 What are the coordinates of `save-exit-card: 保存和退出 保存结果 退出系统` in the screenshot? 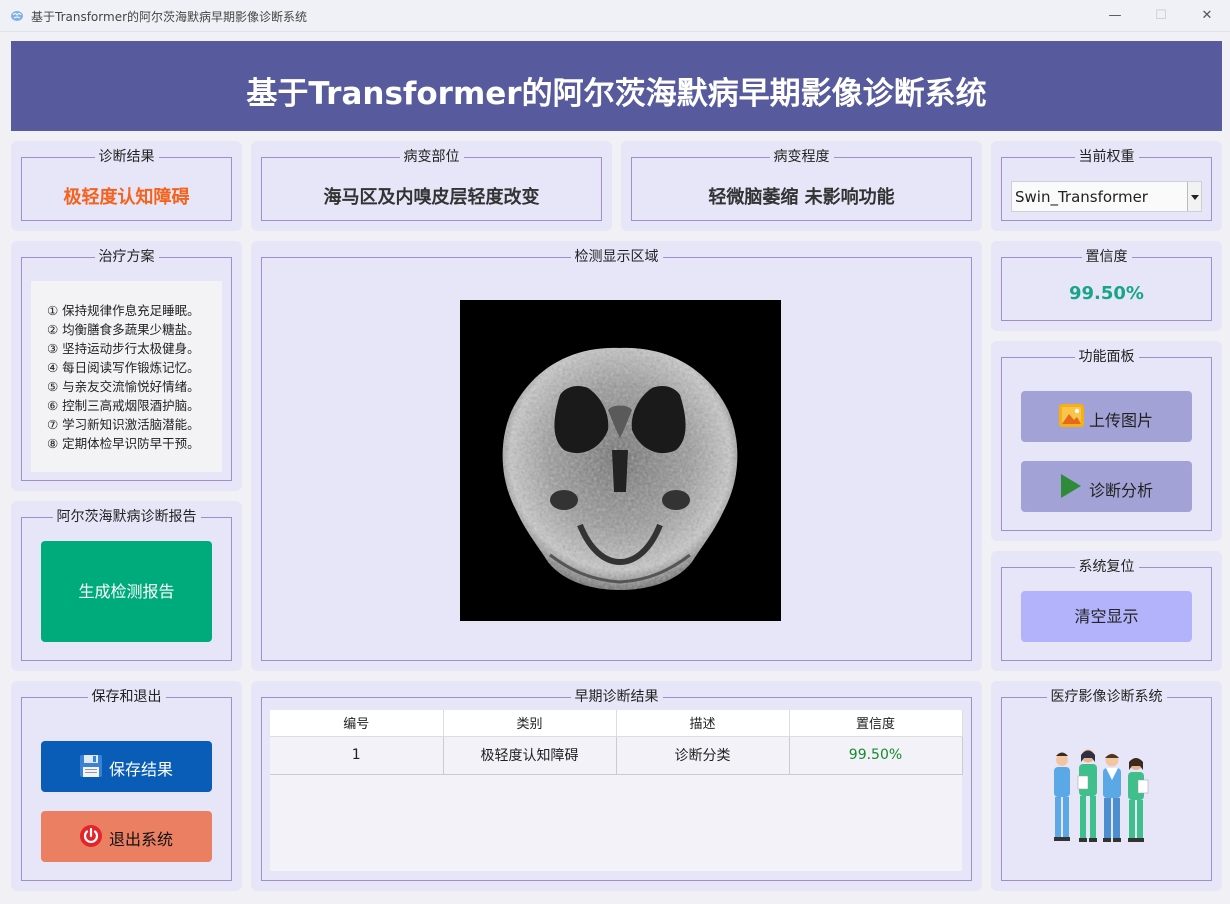 It's located at (126, 786).